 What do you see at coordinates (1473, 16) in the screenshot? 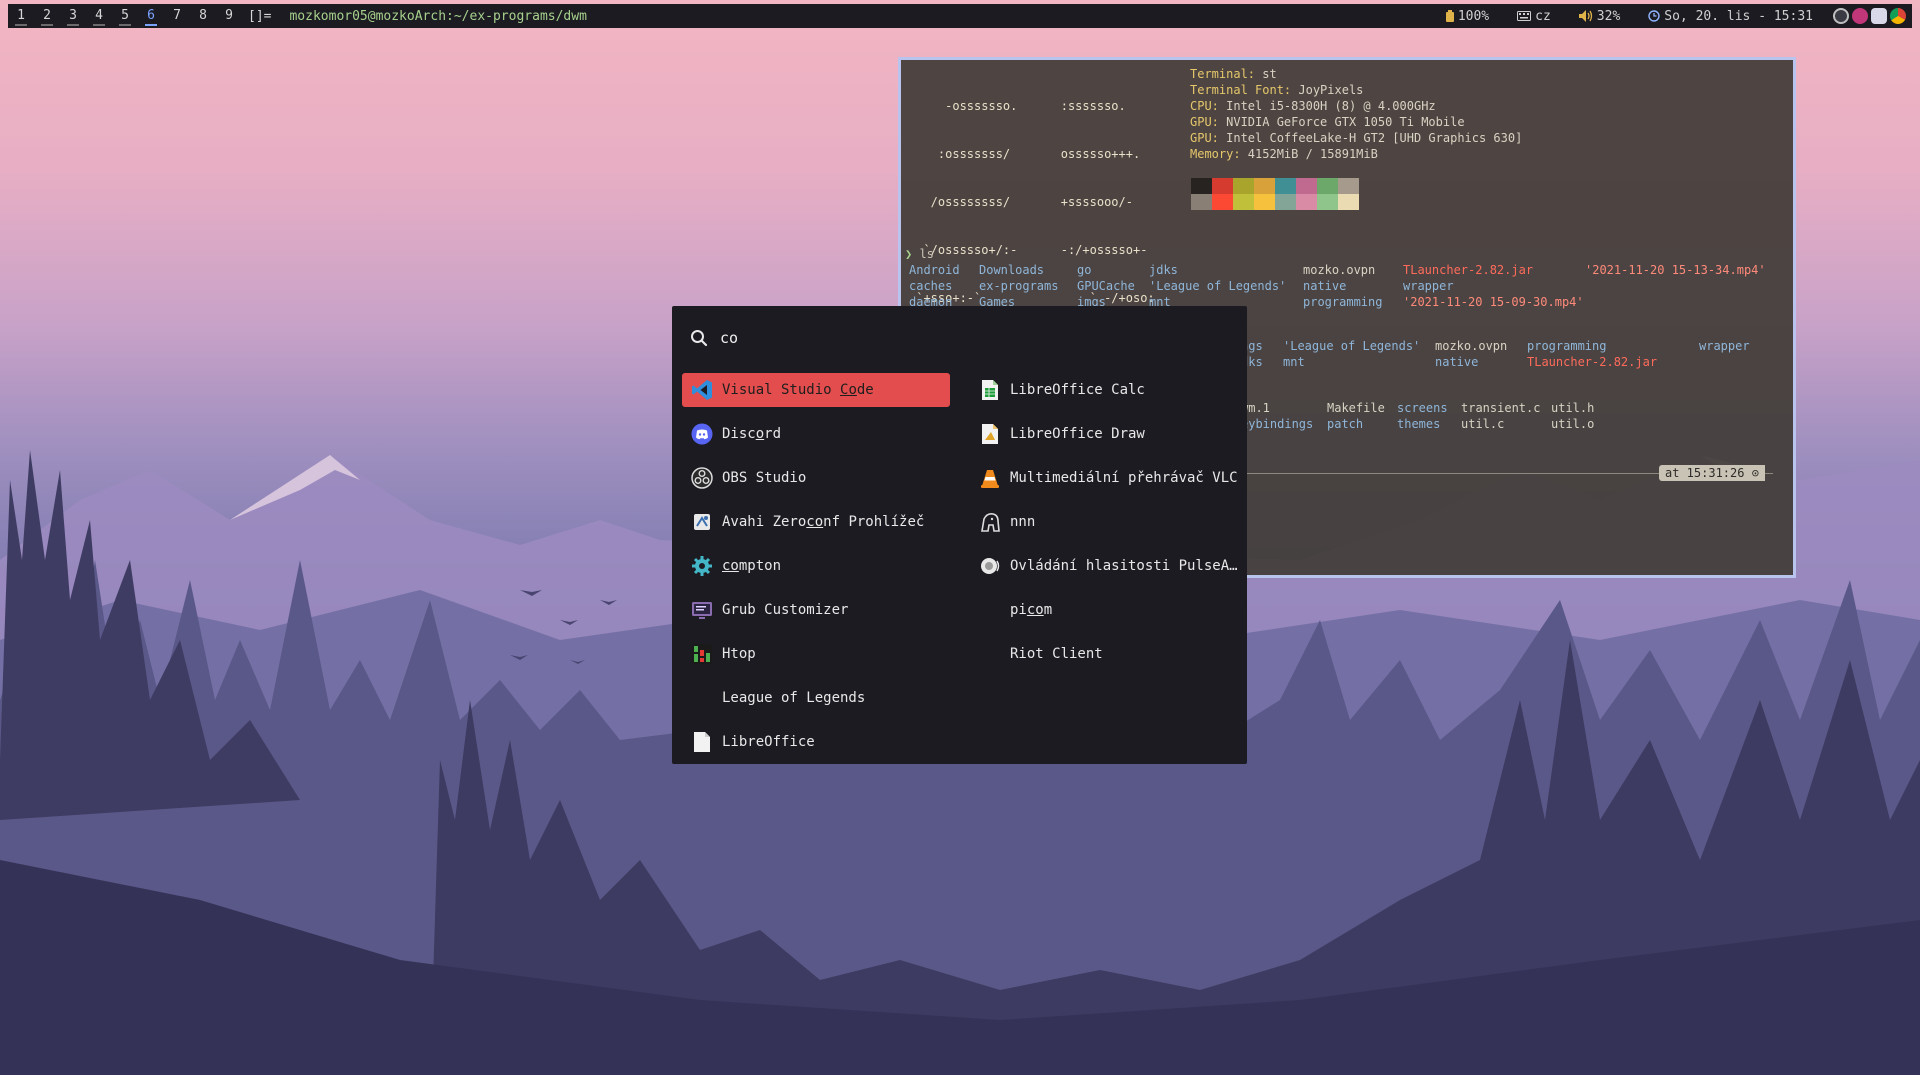
I see `battery-level: 100%` at bounding box center [1473, 16].